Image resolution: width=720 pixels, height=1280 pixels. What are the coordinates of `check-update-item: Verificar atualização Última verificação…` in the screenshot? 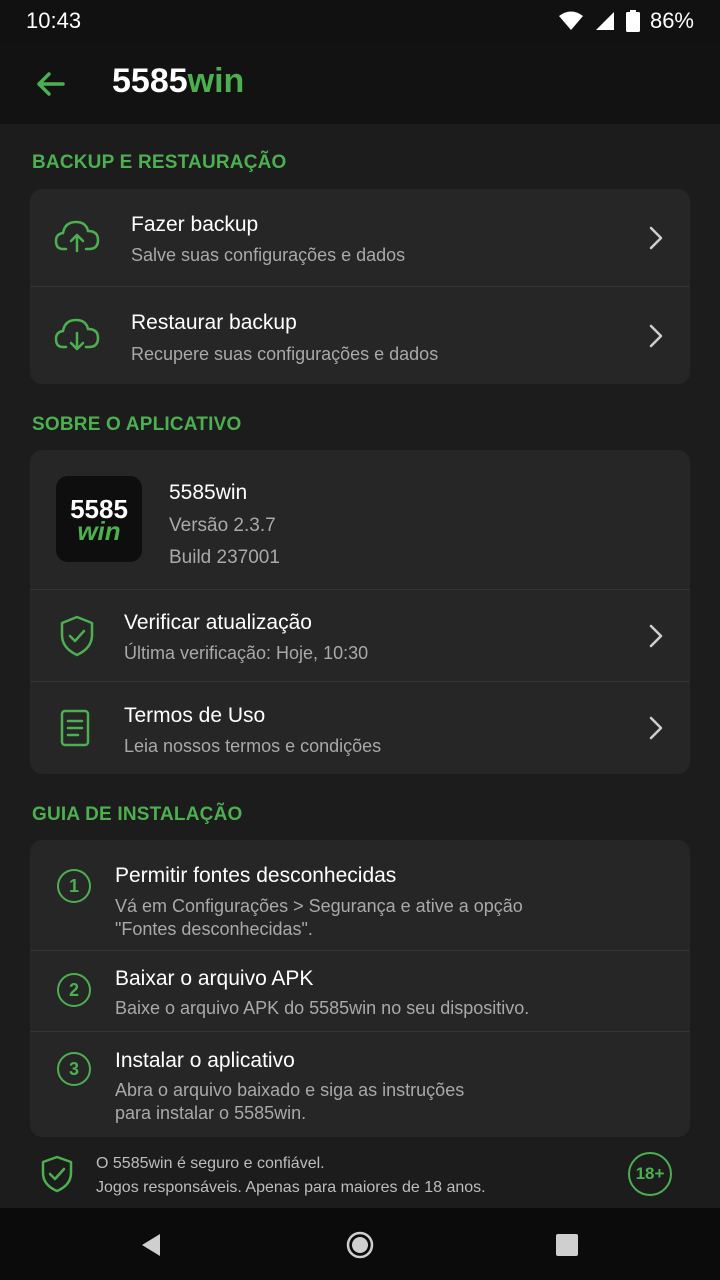 It's located at (360, 635).